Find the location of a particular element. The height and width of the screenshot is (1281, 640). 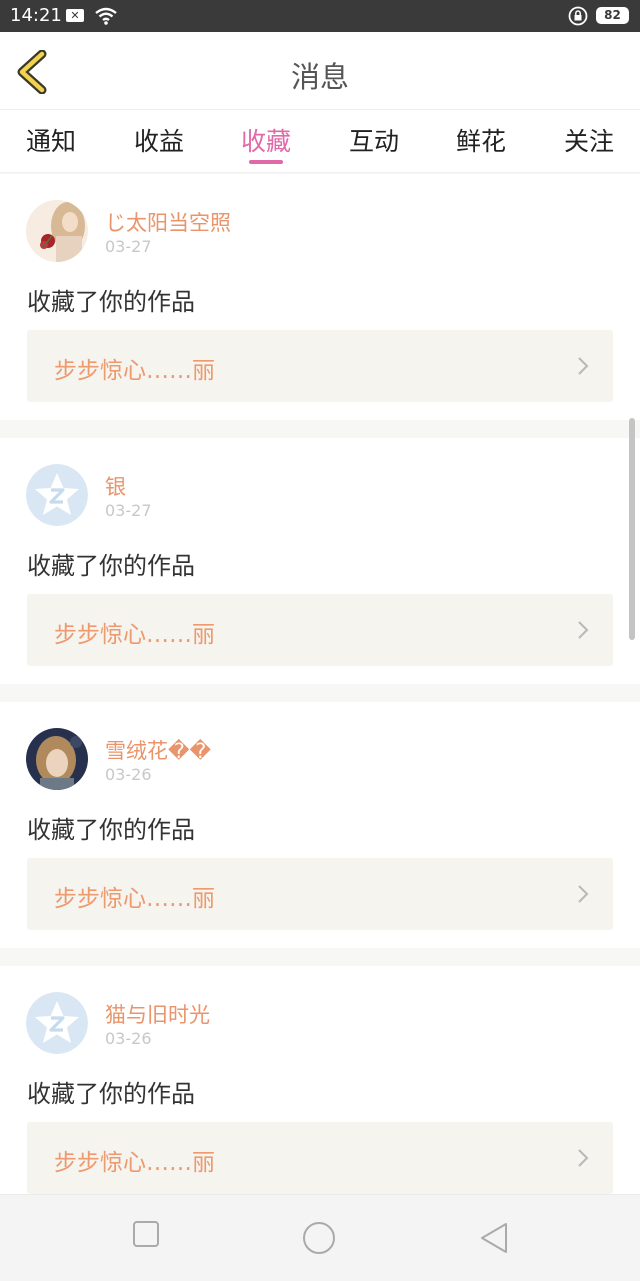

scrollbar is located at coordinates (632, 529).